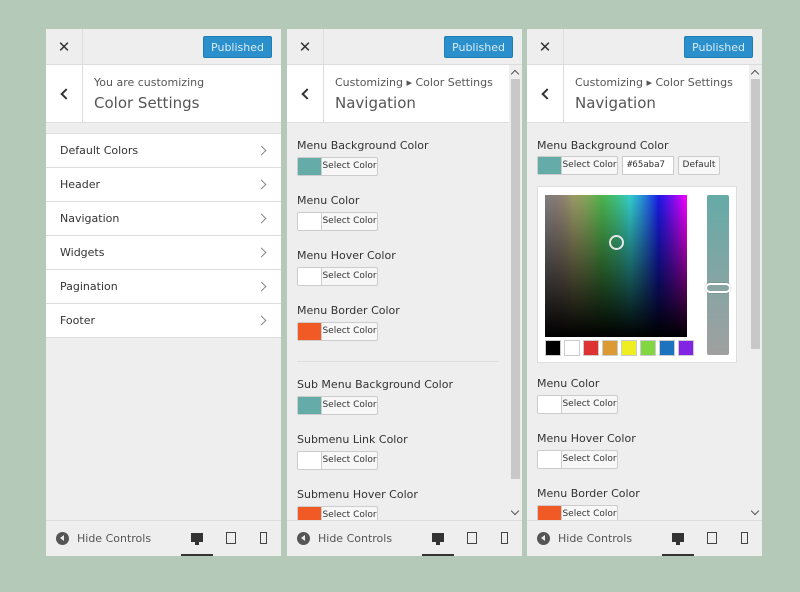 The height and width of the screenshot is (592, 800). Describe the element at coordinates (699, 165) in the screenshot. I see `default-button: Default` at that location.